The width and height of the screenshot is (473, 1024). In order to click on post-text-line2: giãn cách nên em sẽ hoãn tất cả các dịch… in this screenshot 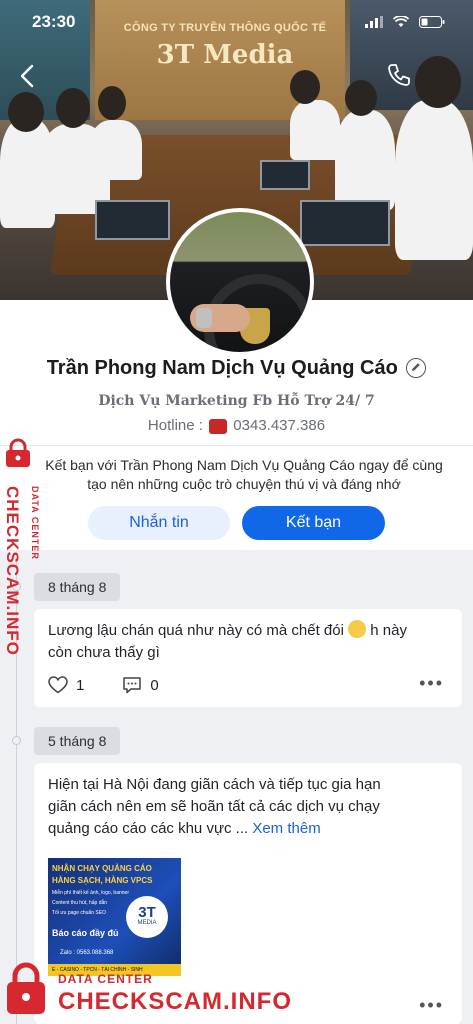, I will do `click(214, 806)`.